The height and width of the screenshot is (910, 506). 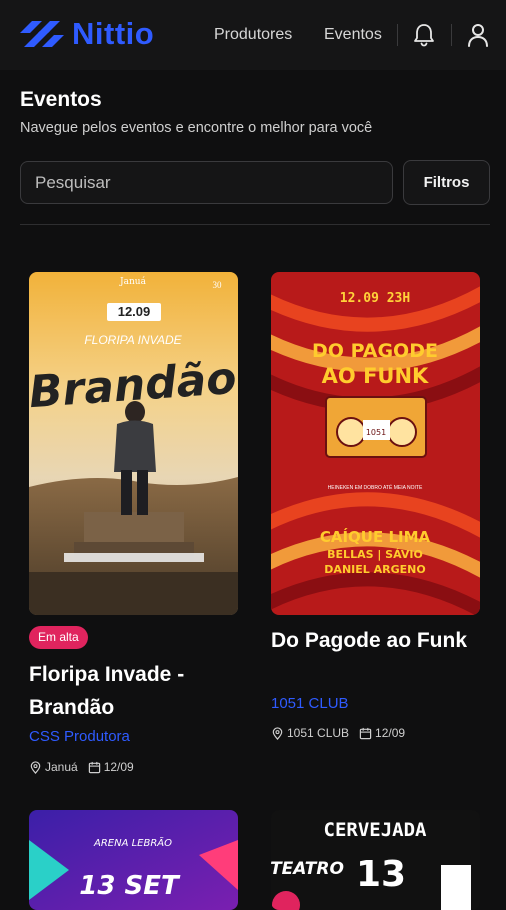 What do you see at coordinates (133, 281) in the screenshot?
I see `poster-brand: Januá` at bounding box center [133, 281].